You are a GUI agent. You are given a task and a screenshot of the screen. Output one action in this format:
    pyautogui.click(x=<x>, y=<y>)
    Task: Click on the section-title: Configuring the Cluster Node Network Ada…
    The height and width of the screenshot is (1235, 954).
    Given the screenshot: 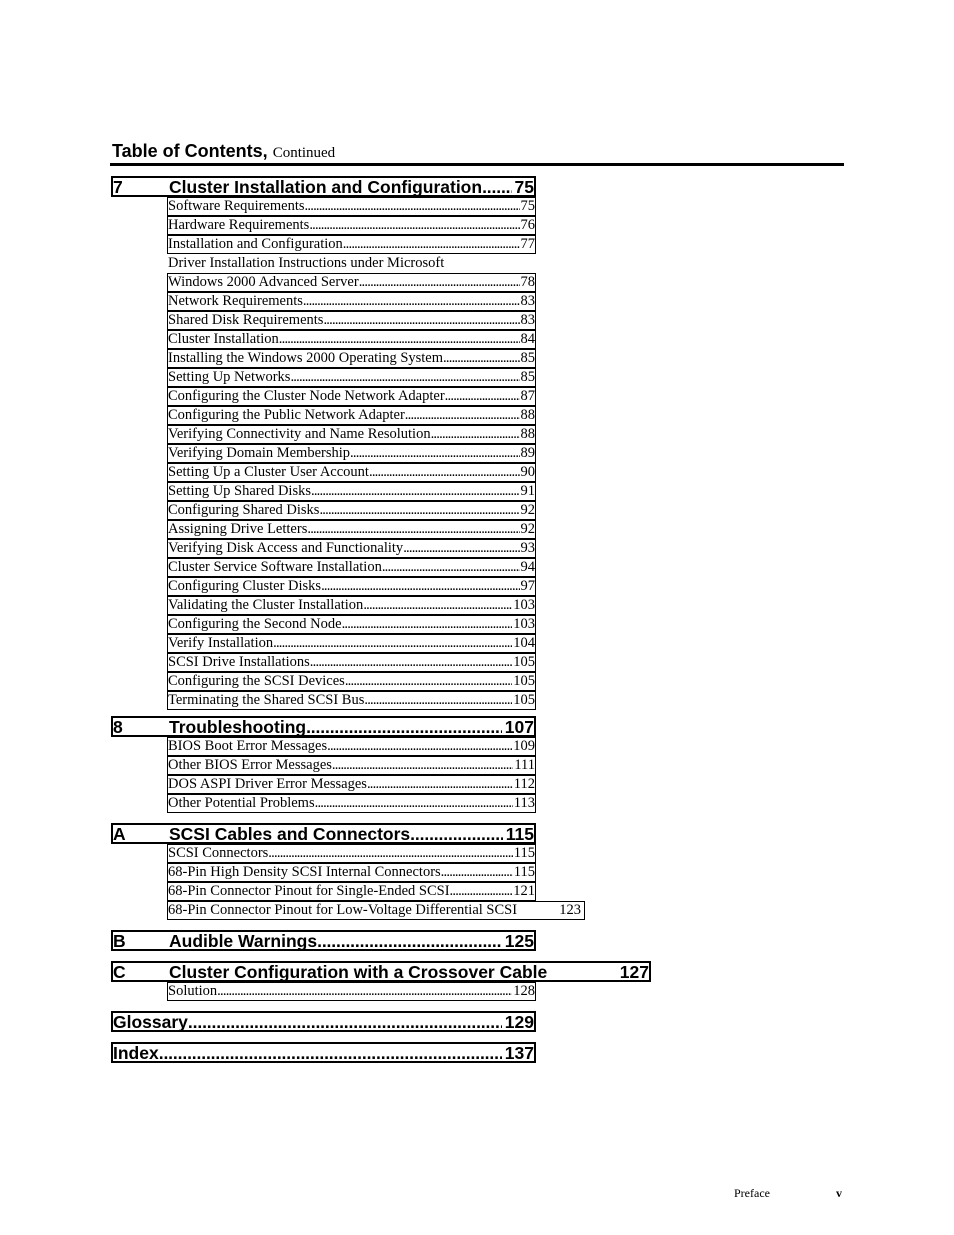 What is the action you would take?
    pyautogui.click(x=306, y=396)
    